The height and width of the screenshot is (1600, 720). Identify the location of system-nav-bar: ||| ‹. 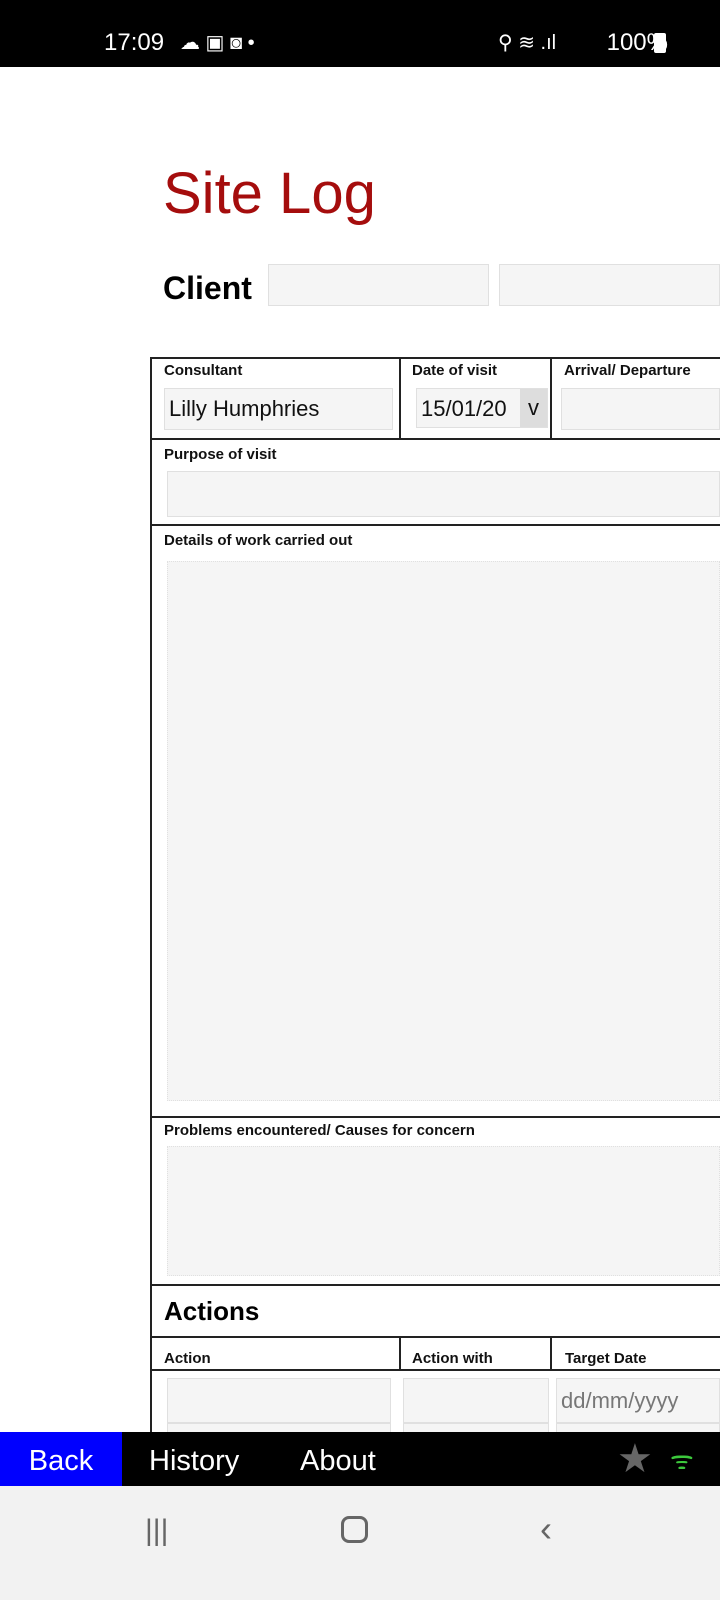
(360, 1543).